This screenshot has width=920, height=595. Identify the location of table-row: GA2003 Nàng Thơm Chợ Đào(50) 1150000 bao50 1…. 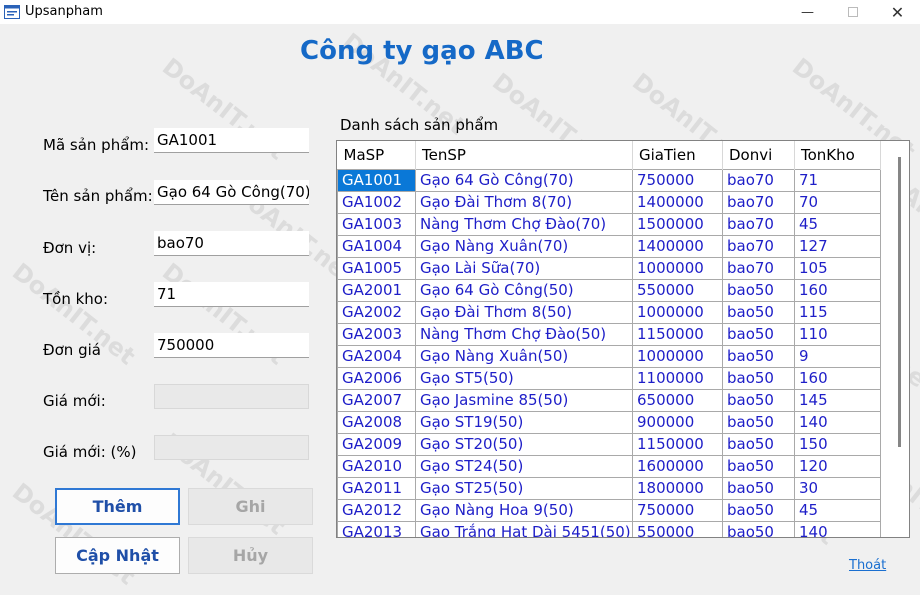
(609, 334).